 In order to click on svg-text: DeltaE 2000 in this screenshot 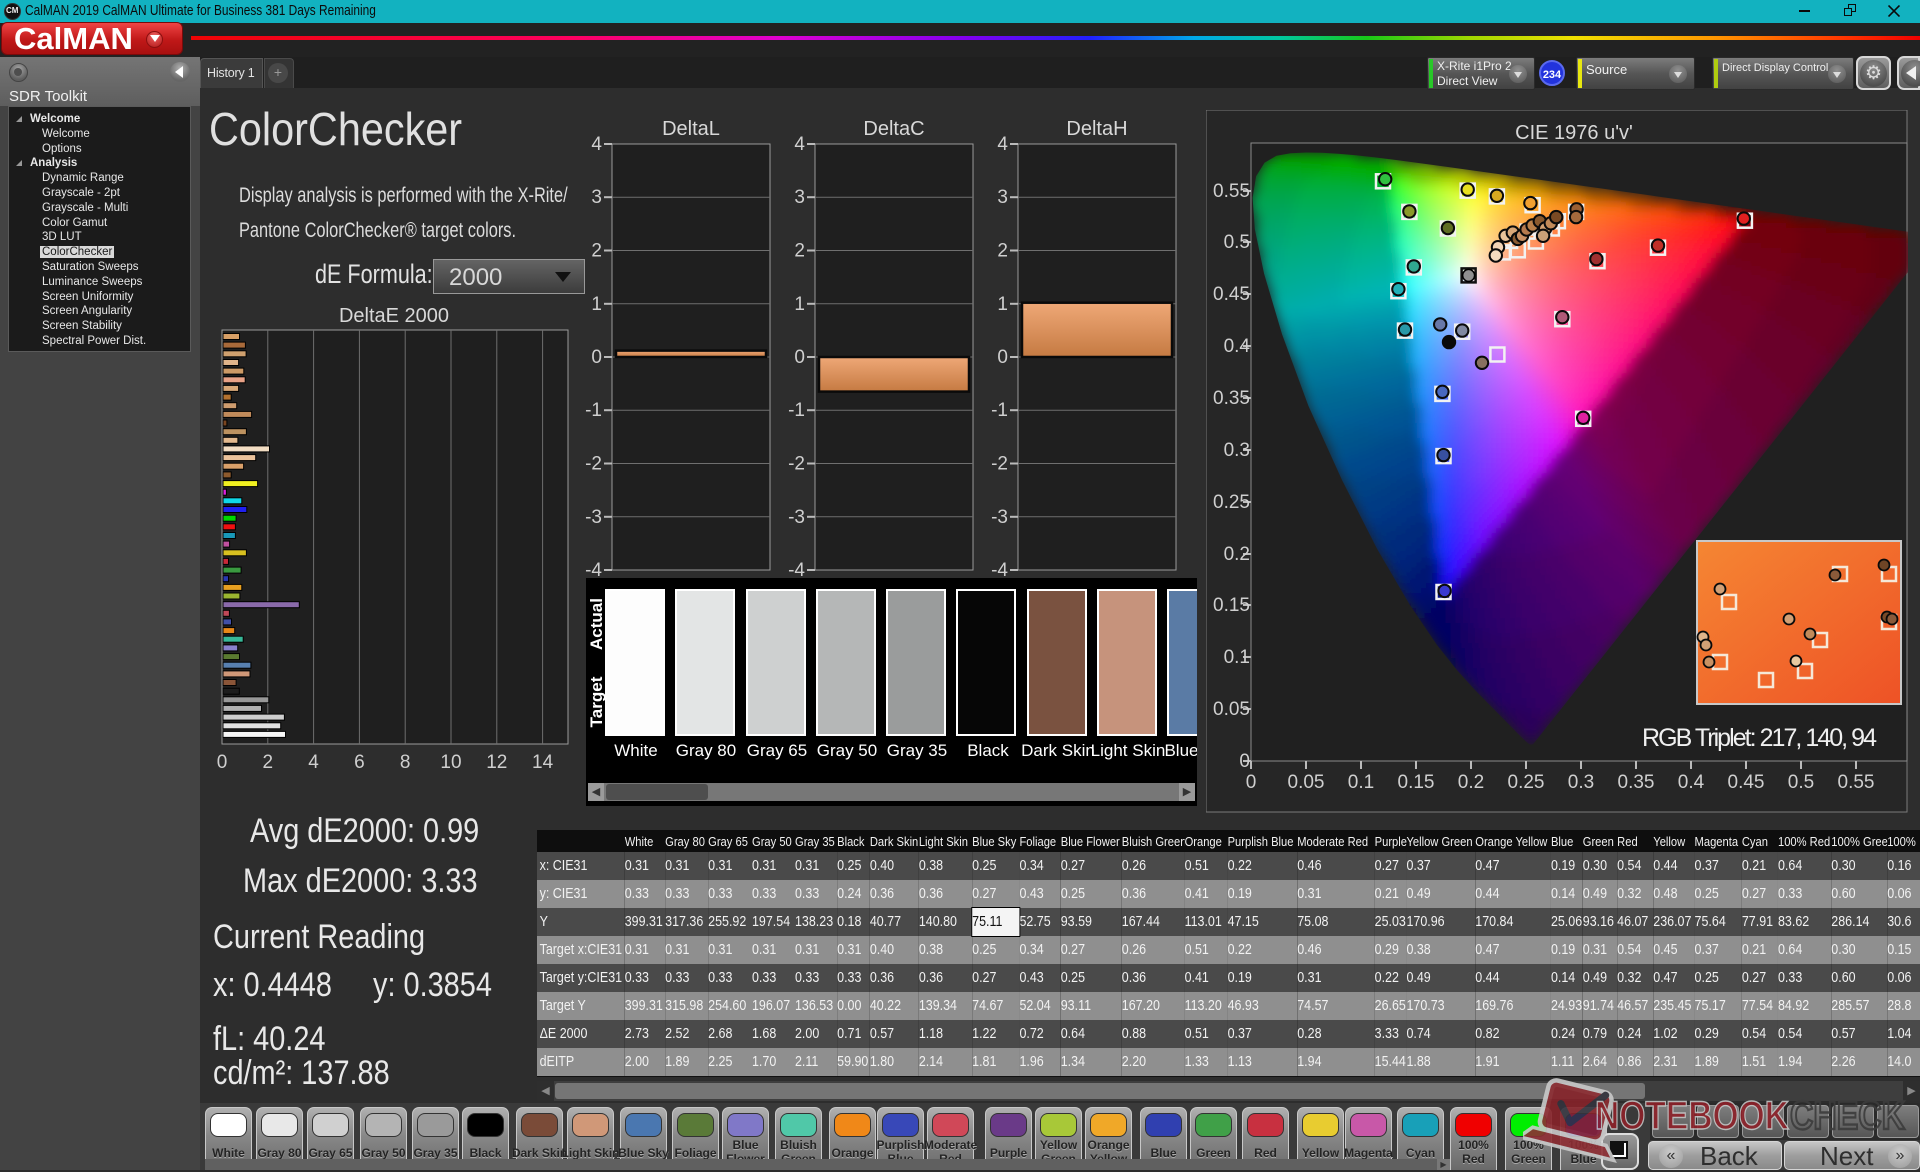, I will do `click(394, 316)`.